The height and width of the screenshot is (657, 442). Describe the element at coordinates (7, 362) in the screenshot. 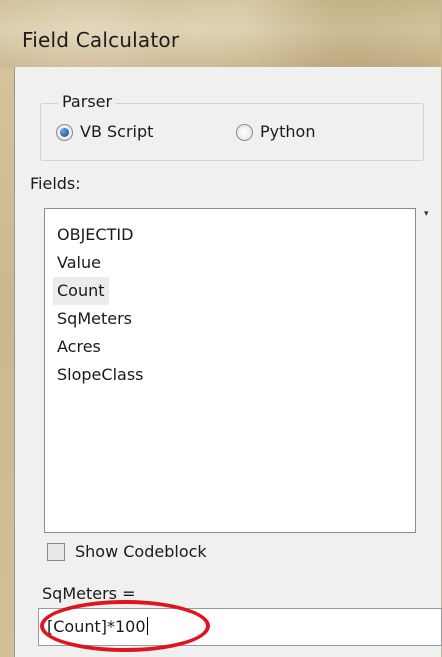

I see `window-frame-left` at that location.